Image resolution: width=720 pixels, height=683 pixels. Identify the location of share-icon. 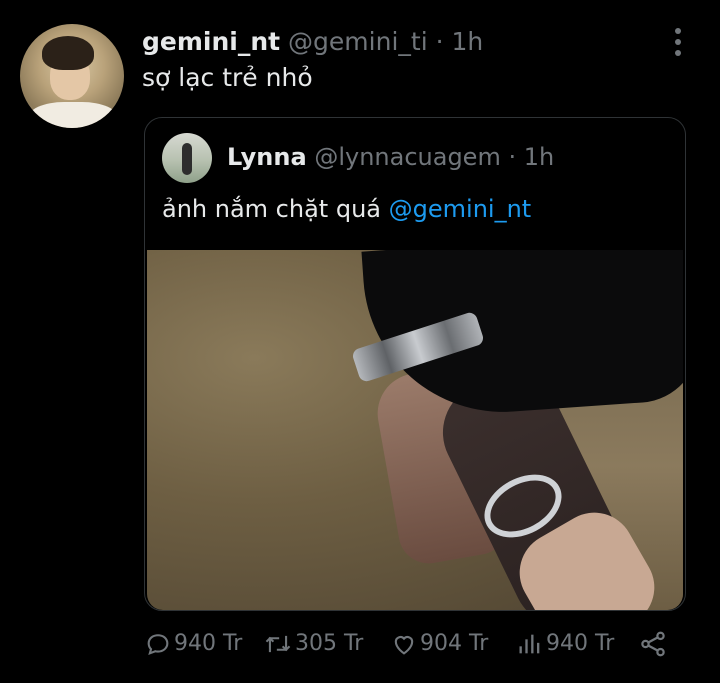
(653, 644).